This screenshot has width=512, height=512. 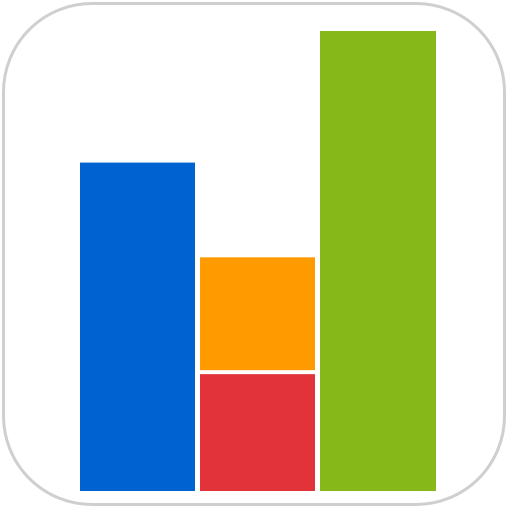 I want to click on bar-middle-orange, so click(x=257, y=314).